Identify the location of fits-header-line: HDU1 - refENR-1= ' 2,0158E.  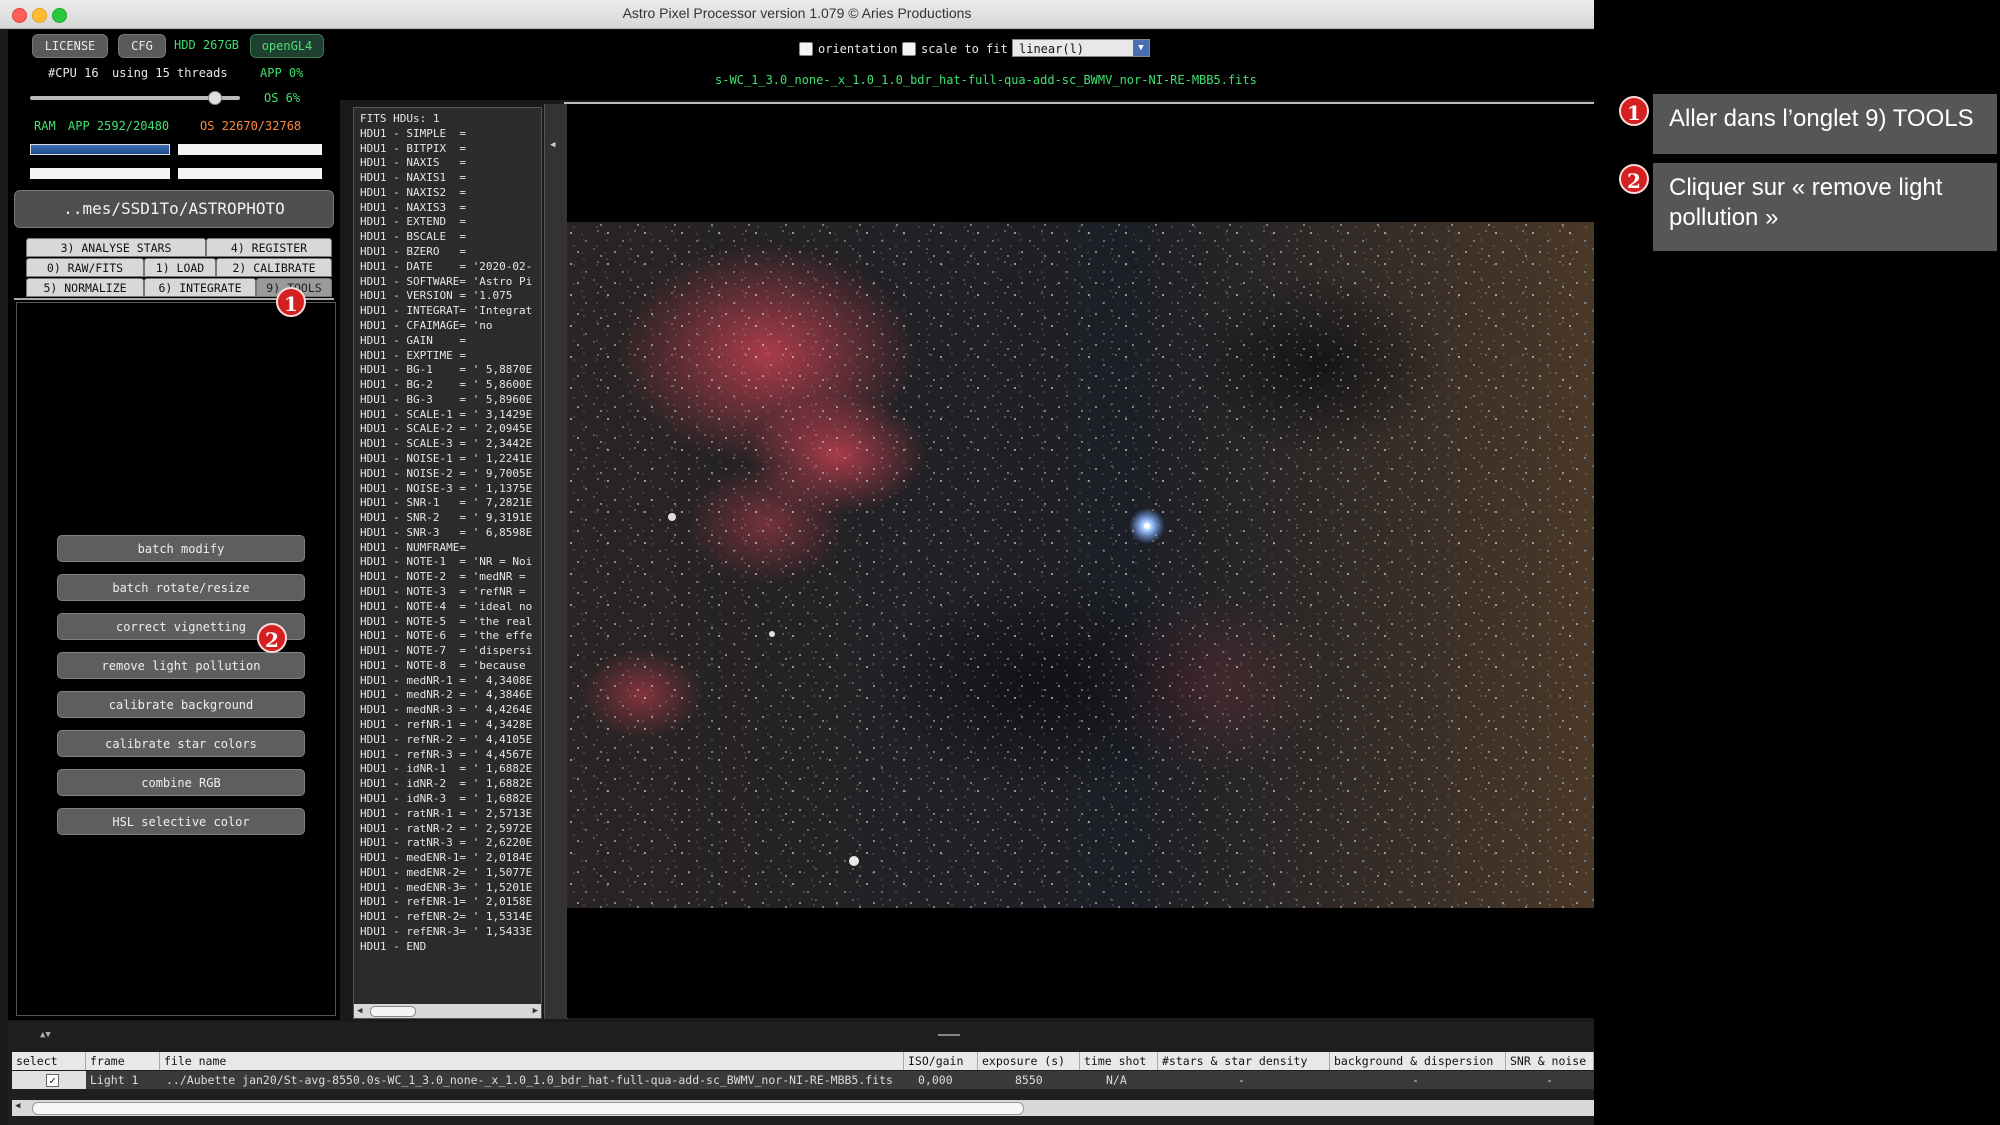
(446, 902).